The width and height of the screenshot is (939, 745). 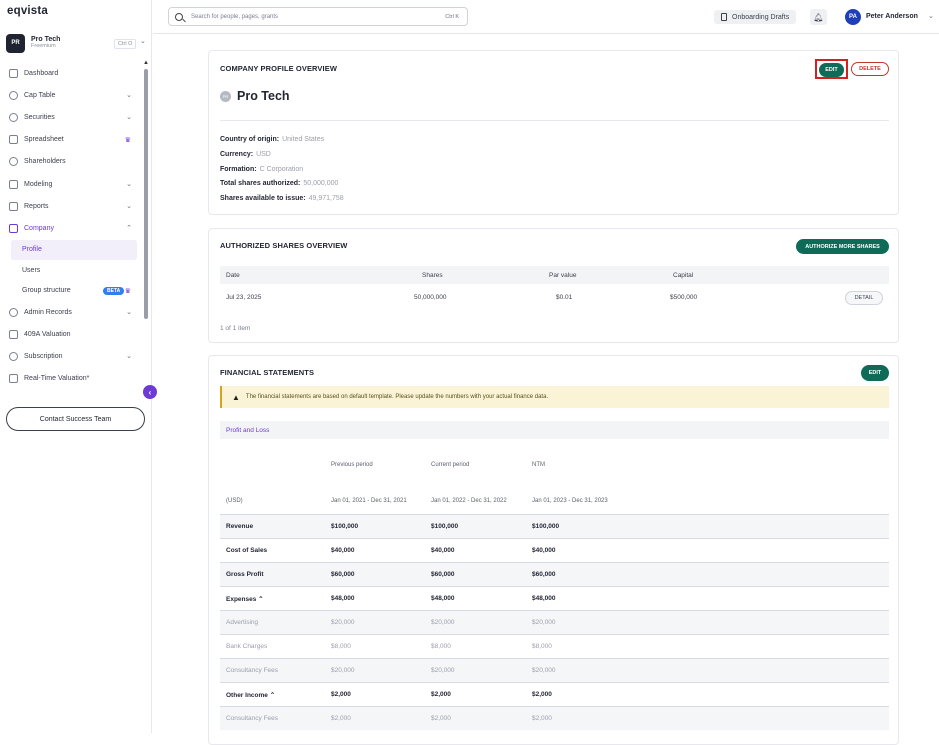 I want to click on search-placeholder: Search for people, pages, grants, so click(x=235, y=16).